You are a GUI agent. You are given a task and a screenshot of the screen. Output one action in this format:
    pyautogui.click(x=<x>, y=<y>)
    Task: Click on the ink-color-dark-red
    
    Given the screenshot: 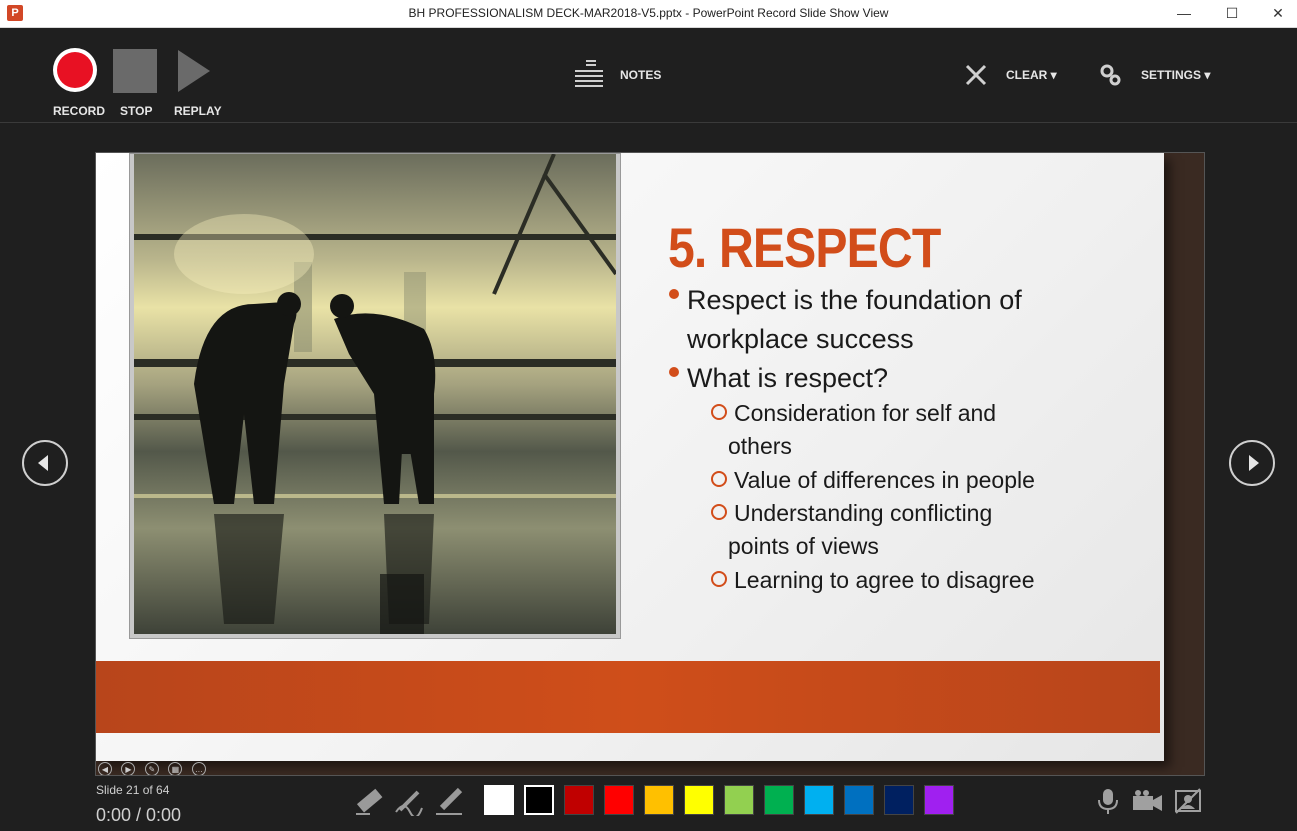 What is the action you would take?
    pyautogui.click(x=579, y=800)
    